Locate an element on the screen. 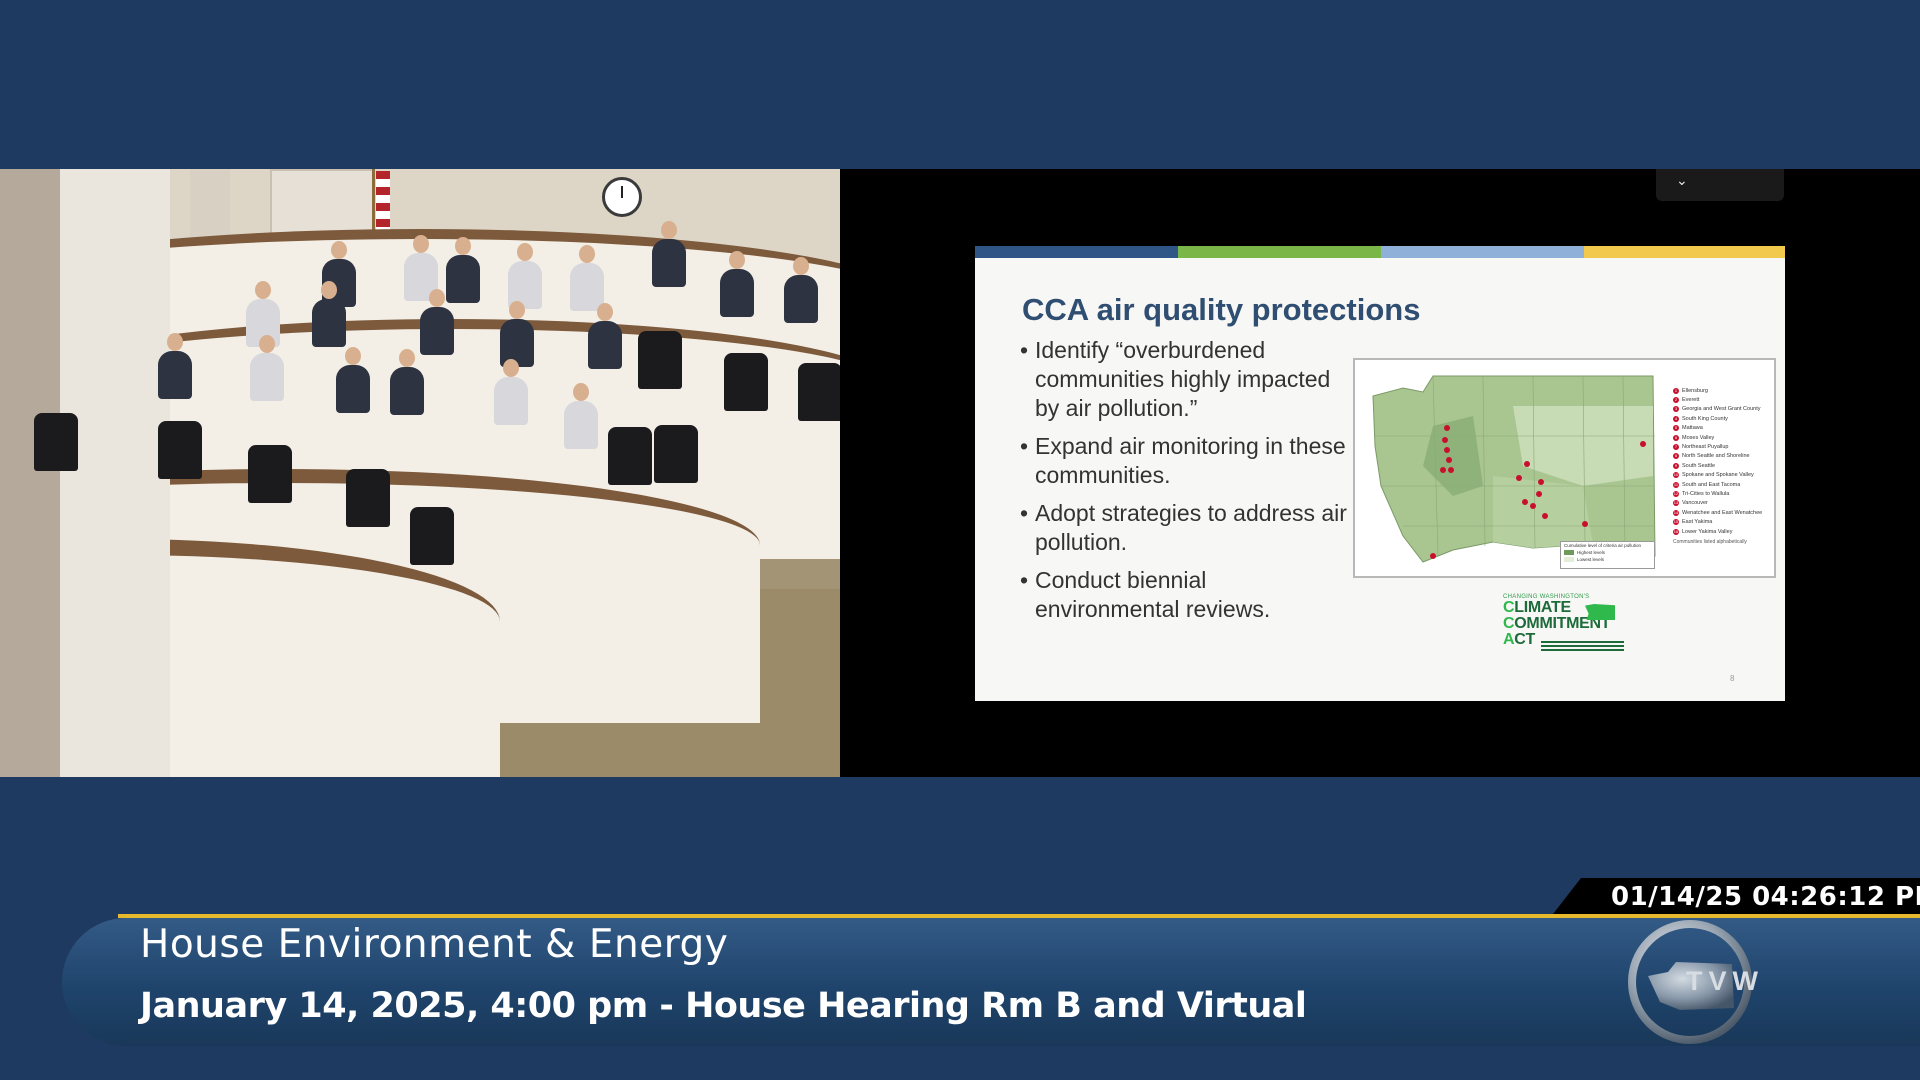 The width and height of the screenshot is (1920, 1080). legend-item: Everett is located at coordinates (1691, 400).